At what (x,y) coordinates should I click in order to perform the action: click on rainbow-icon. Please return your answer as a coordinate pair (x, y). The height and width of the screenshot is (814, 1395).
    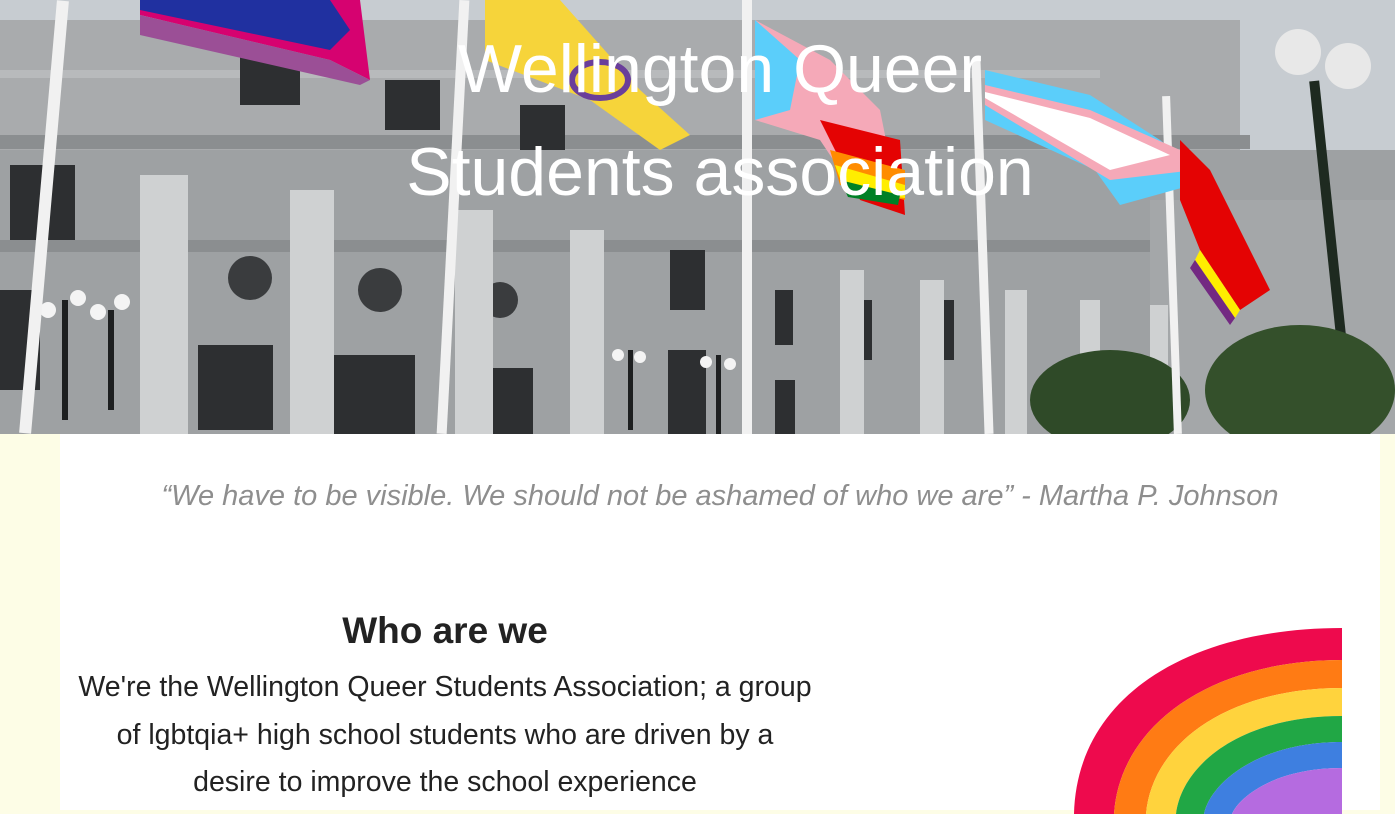
    Looking at the image, I should click on (1208, 721).